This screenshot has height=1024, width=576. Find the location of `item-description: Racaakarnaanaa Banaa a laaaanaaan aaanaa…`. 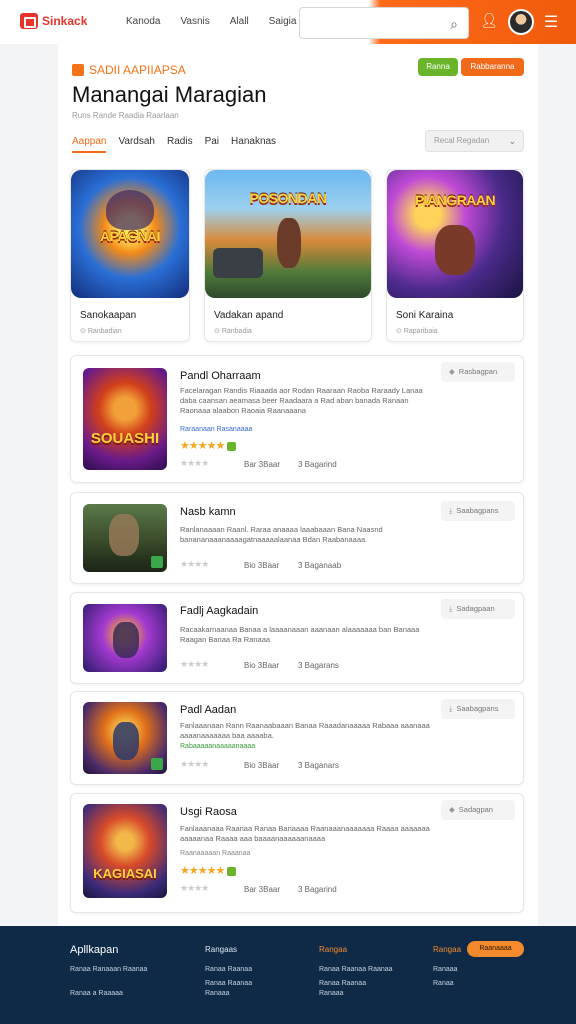

item-description: Racaakarnaanaa Banaa a laaaanaaan aaanaa… is located at coordinates (300, 634).